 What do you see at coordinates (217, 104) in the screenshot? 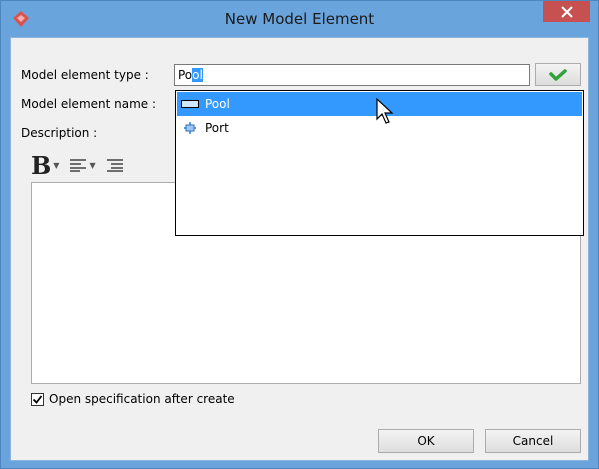
I see `dropdown-item-label: Pool` at bounding box center [217, 104].